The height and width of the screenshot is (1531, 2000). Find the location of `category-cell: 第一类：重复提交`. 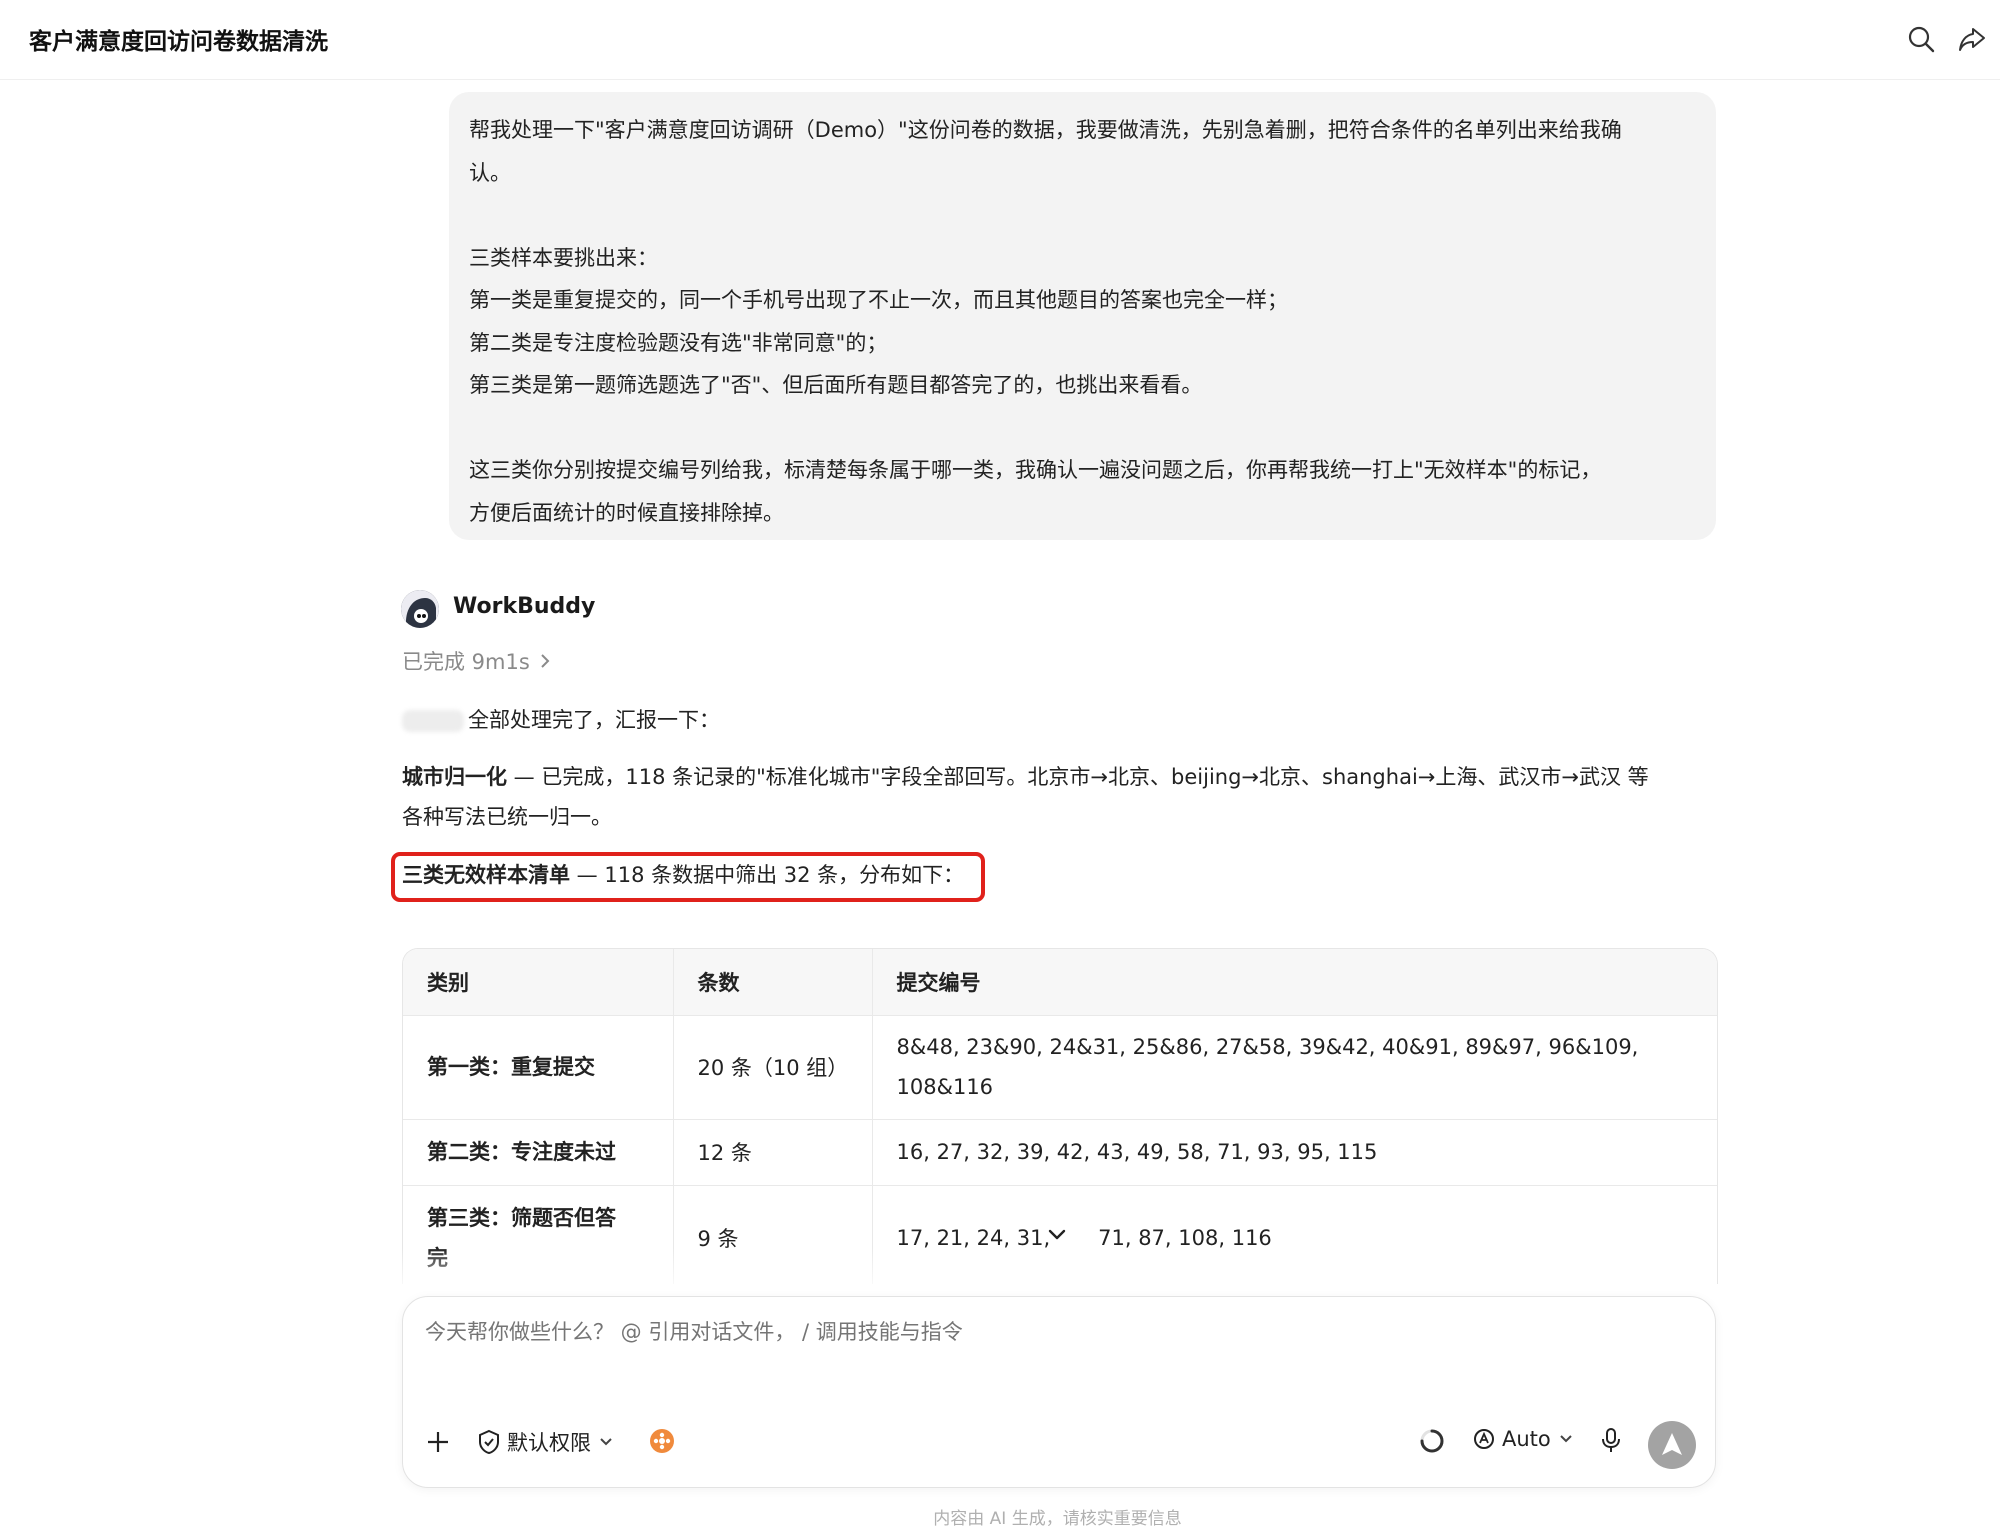

category-cell: 第一类：重复提交 is located at coordinates (538, 1067).